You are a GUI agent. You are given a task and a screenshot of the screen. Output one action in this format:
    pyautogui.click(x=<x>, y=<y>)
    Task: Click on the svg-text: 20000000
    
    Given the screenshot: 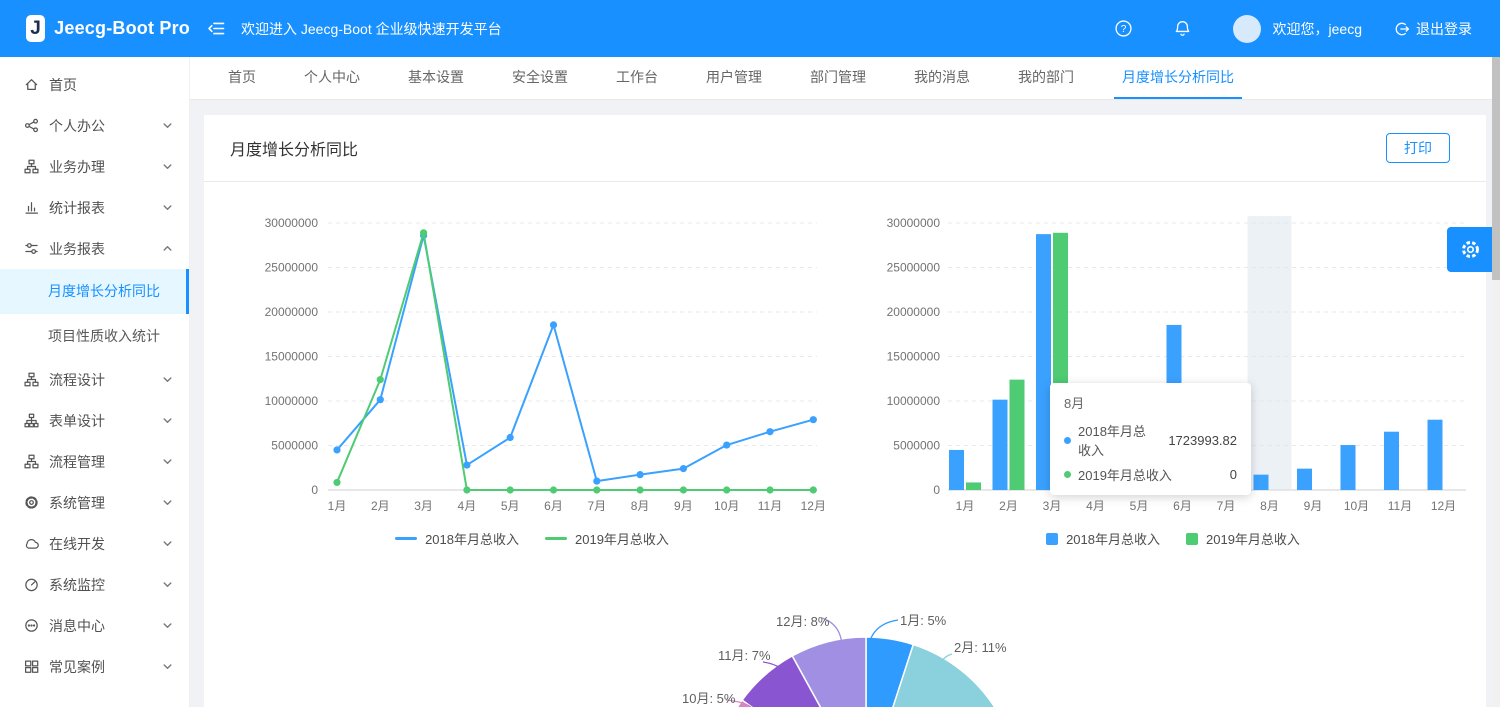 What is the action you would take?
    pyautogui.click(x=914, y=312)
    